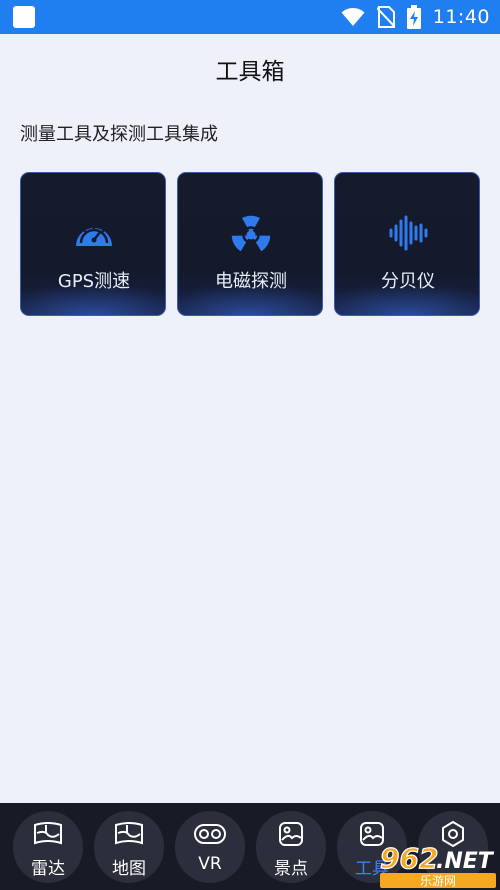 The width and height of the screenshot is (500, 890). Describe the element at coordinates (385, 17) in the screenshot. I see `no-sim-icon` at that location.